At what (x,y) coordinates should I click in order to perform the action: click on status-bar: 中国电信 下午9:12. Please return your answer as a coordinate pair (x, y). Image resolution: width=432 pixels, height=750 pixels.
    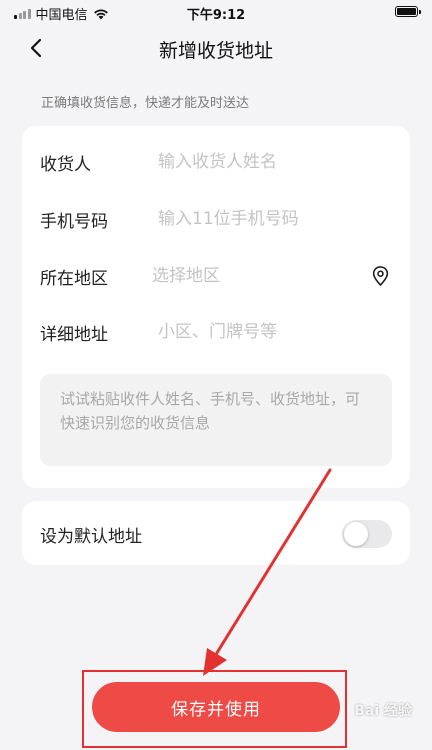
    Looking at the image, I should click on (216, 12).